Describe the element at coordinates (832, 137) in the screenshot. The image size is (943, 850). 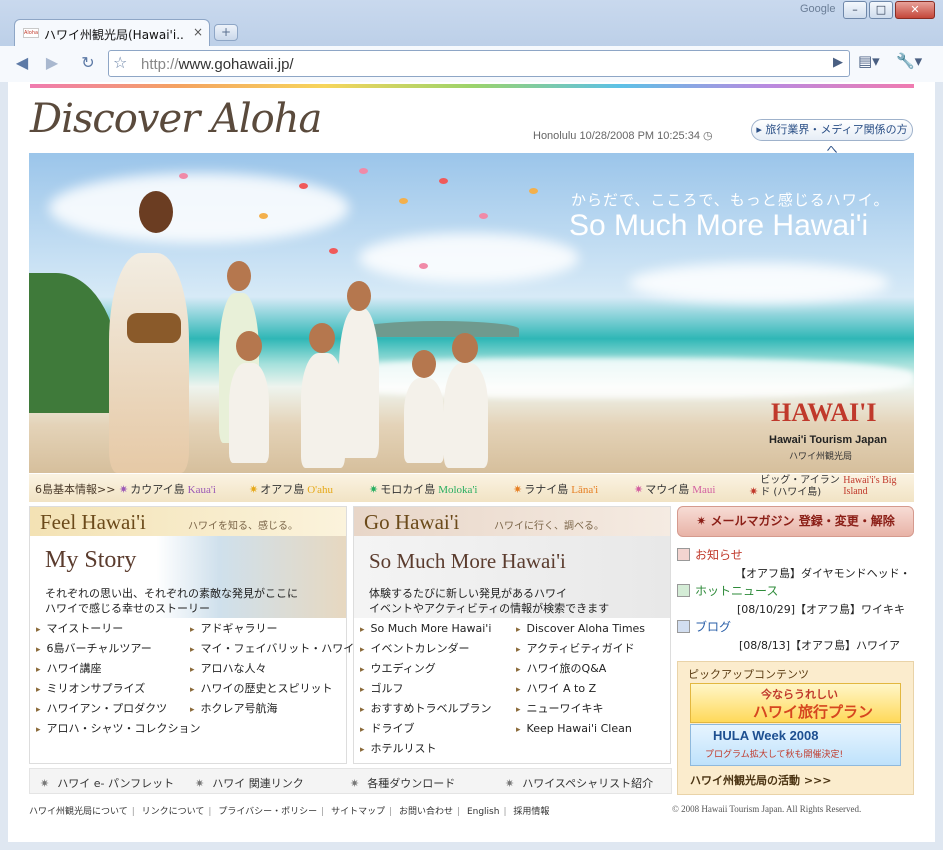
I see `media-link-button: ▸ 旅行業界・メディア関係の方へ` at that location.